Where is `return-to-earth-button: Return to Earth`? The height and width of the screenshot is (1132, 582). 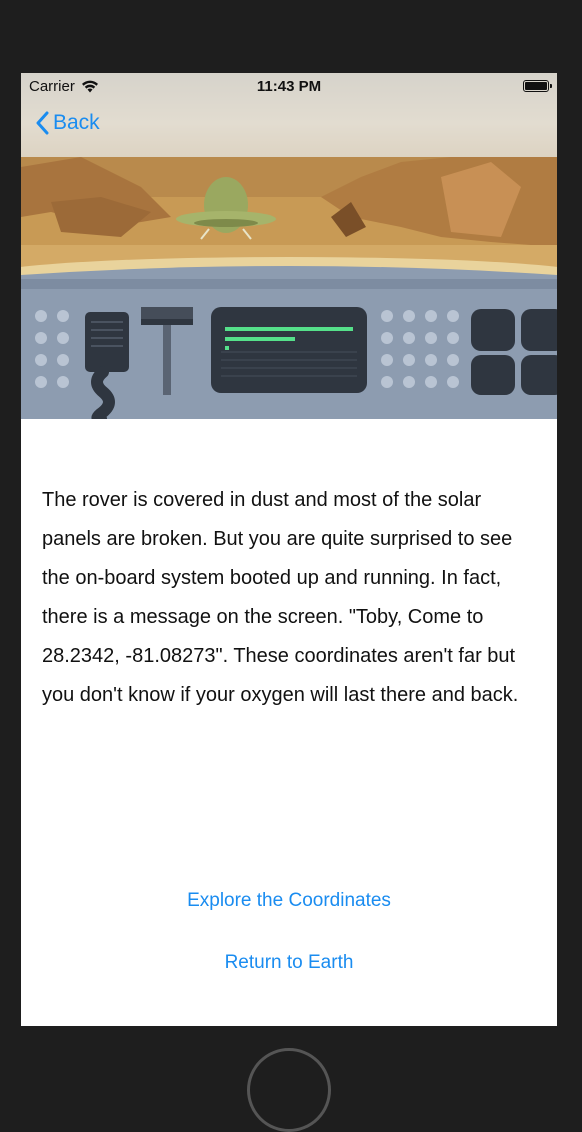 return-to-earth-button: Return to Earth is located at coordinates (289, 963).